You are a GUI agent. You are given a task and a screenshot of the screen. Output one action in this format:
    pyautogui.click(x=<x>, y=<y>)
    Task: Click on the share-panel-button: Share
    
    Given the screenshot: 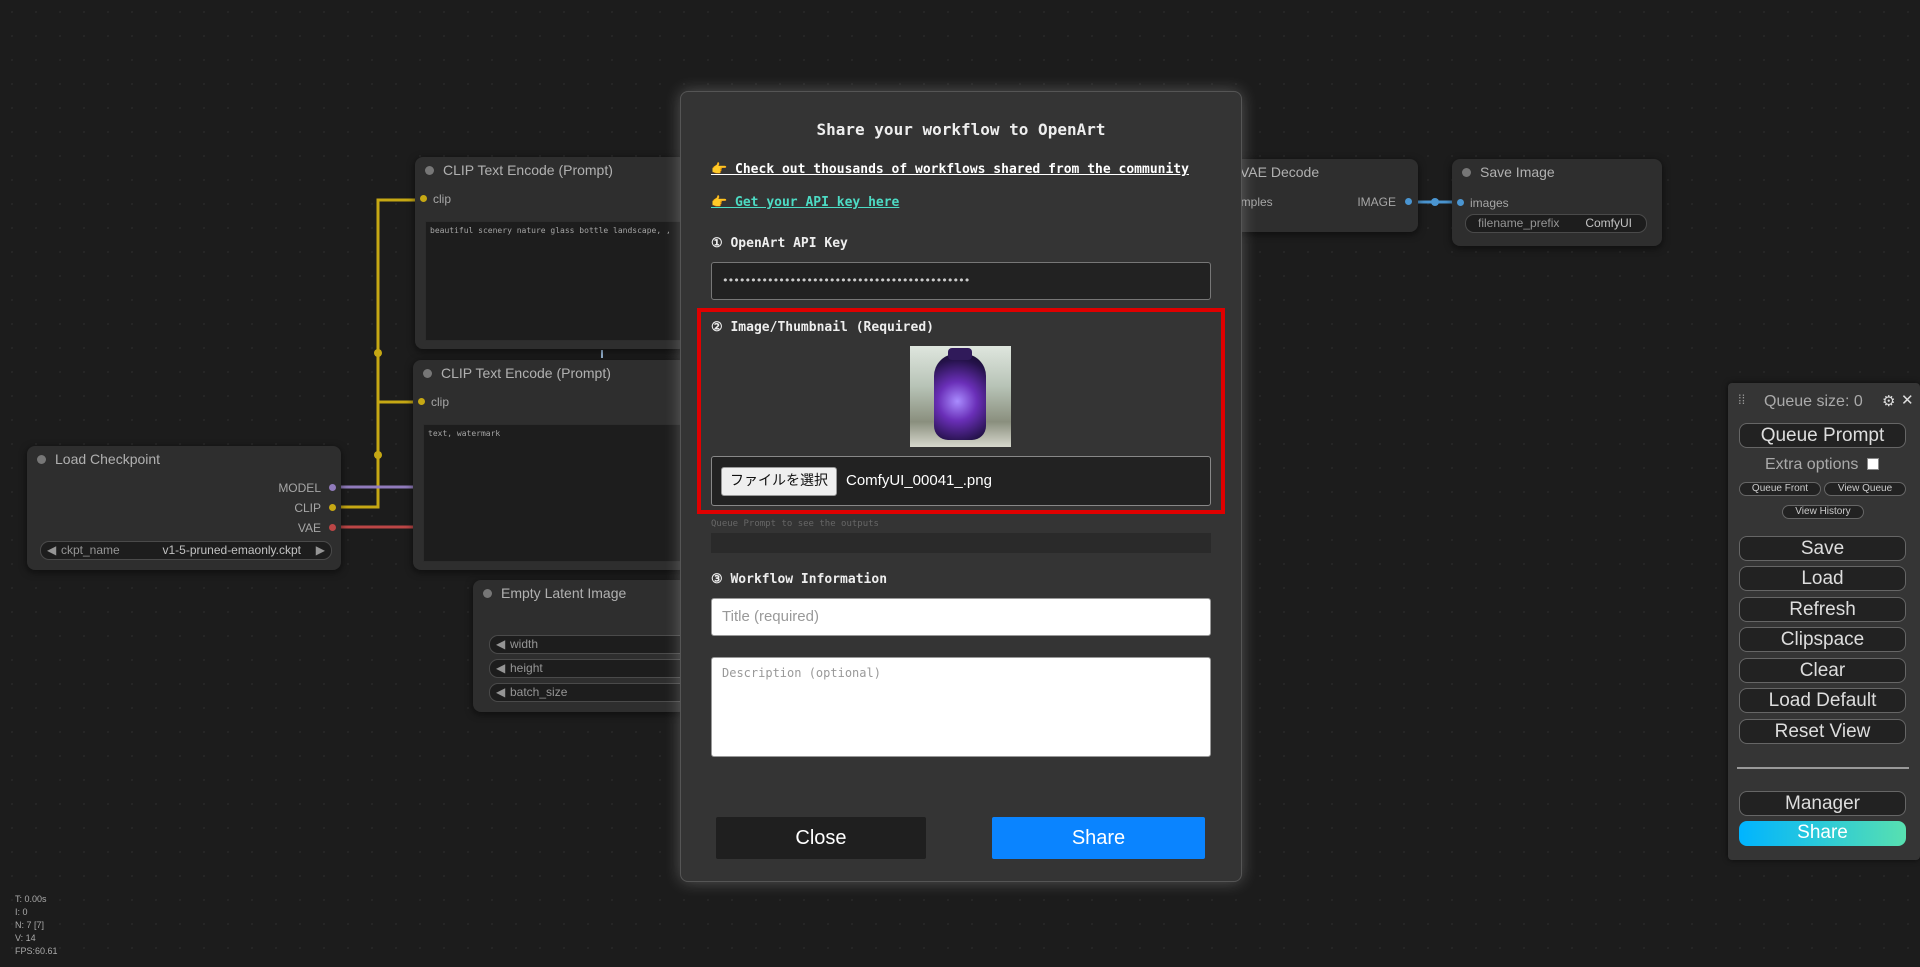 What is the action you would take?
    pyautogui.click(x=1822, y=833)
    